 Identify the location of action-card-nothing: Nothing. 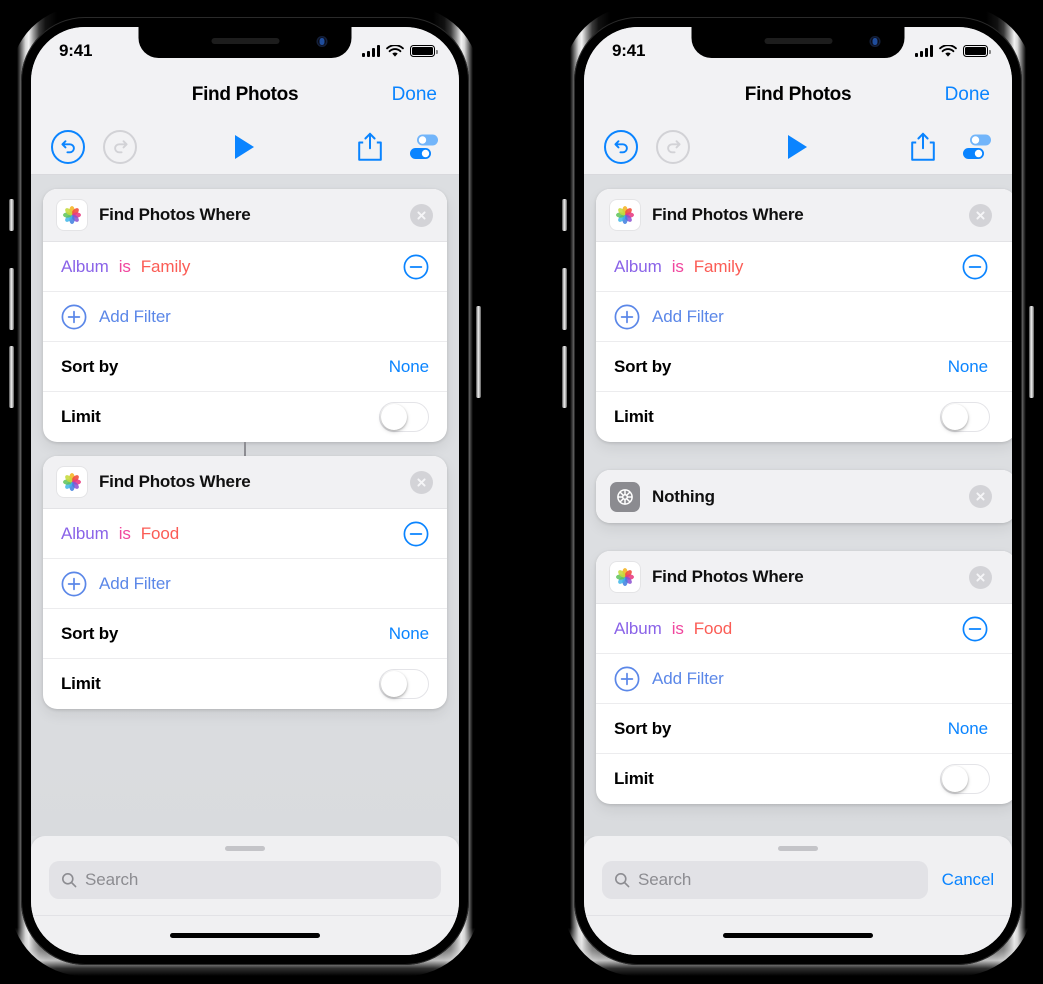
(804, 496).